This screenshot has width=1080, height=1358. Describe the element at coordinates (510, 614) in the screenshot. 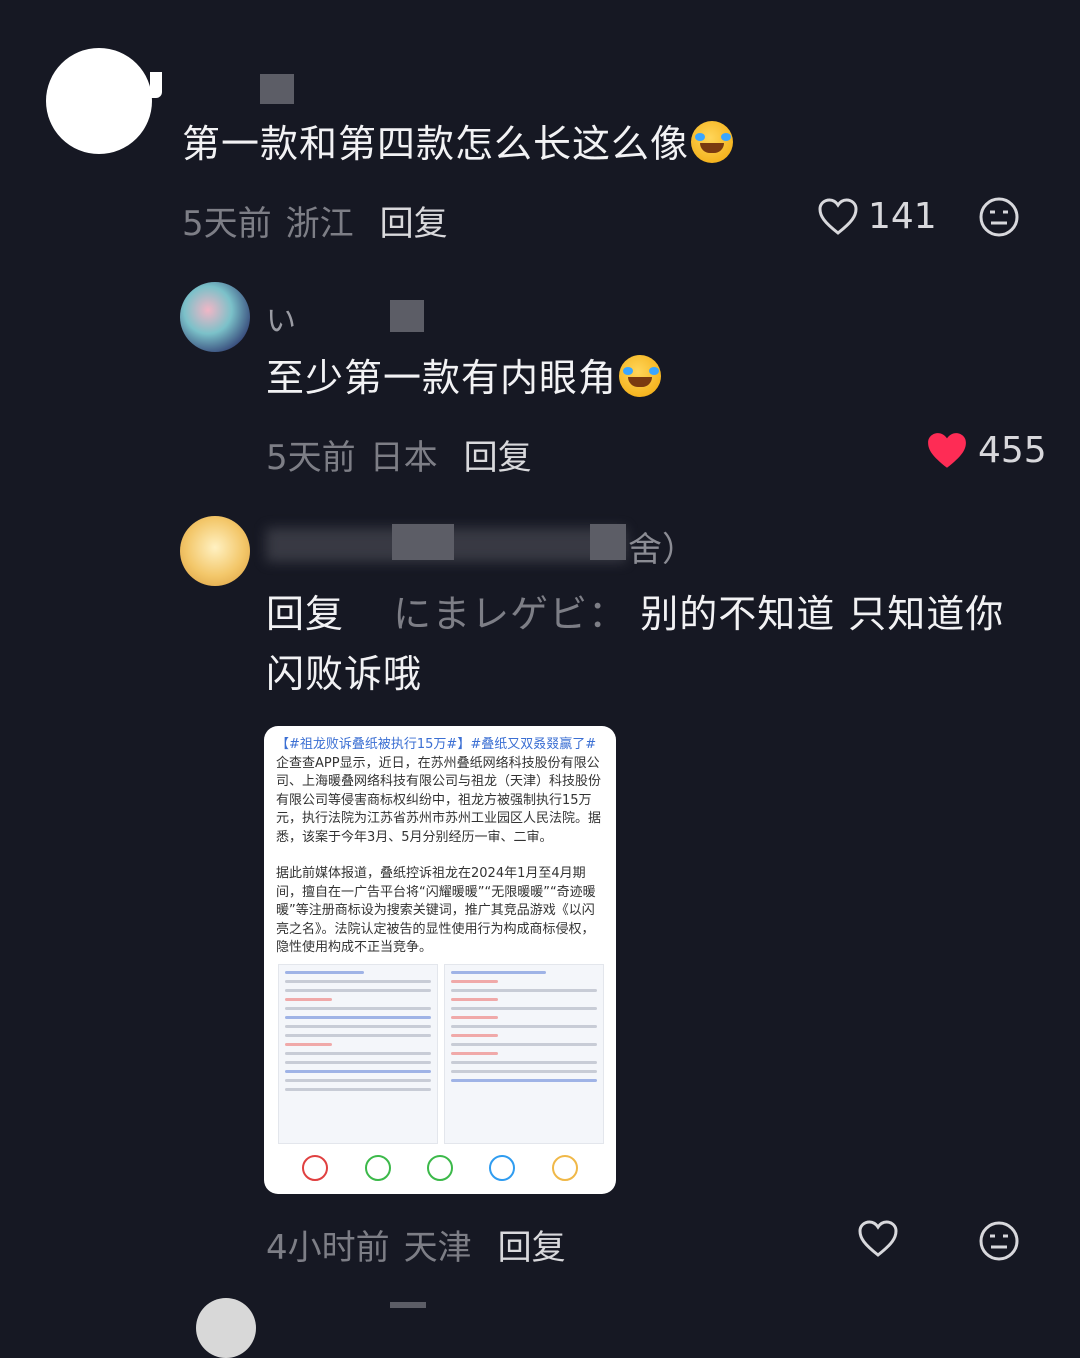

I see `comment3-reply-target: にまレゲビ：` at that location.